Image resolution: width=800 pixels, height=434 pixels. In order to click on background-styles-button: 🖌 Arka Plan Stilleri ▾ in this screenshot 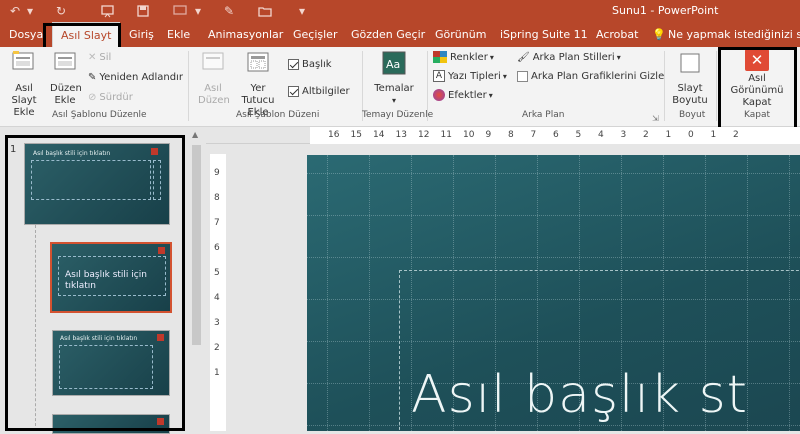, I will do `click(569, 57)`.